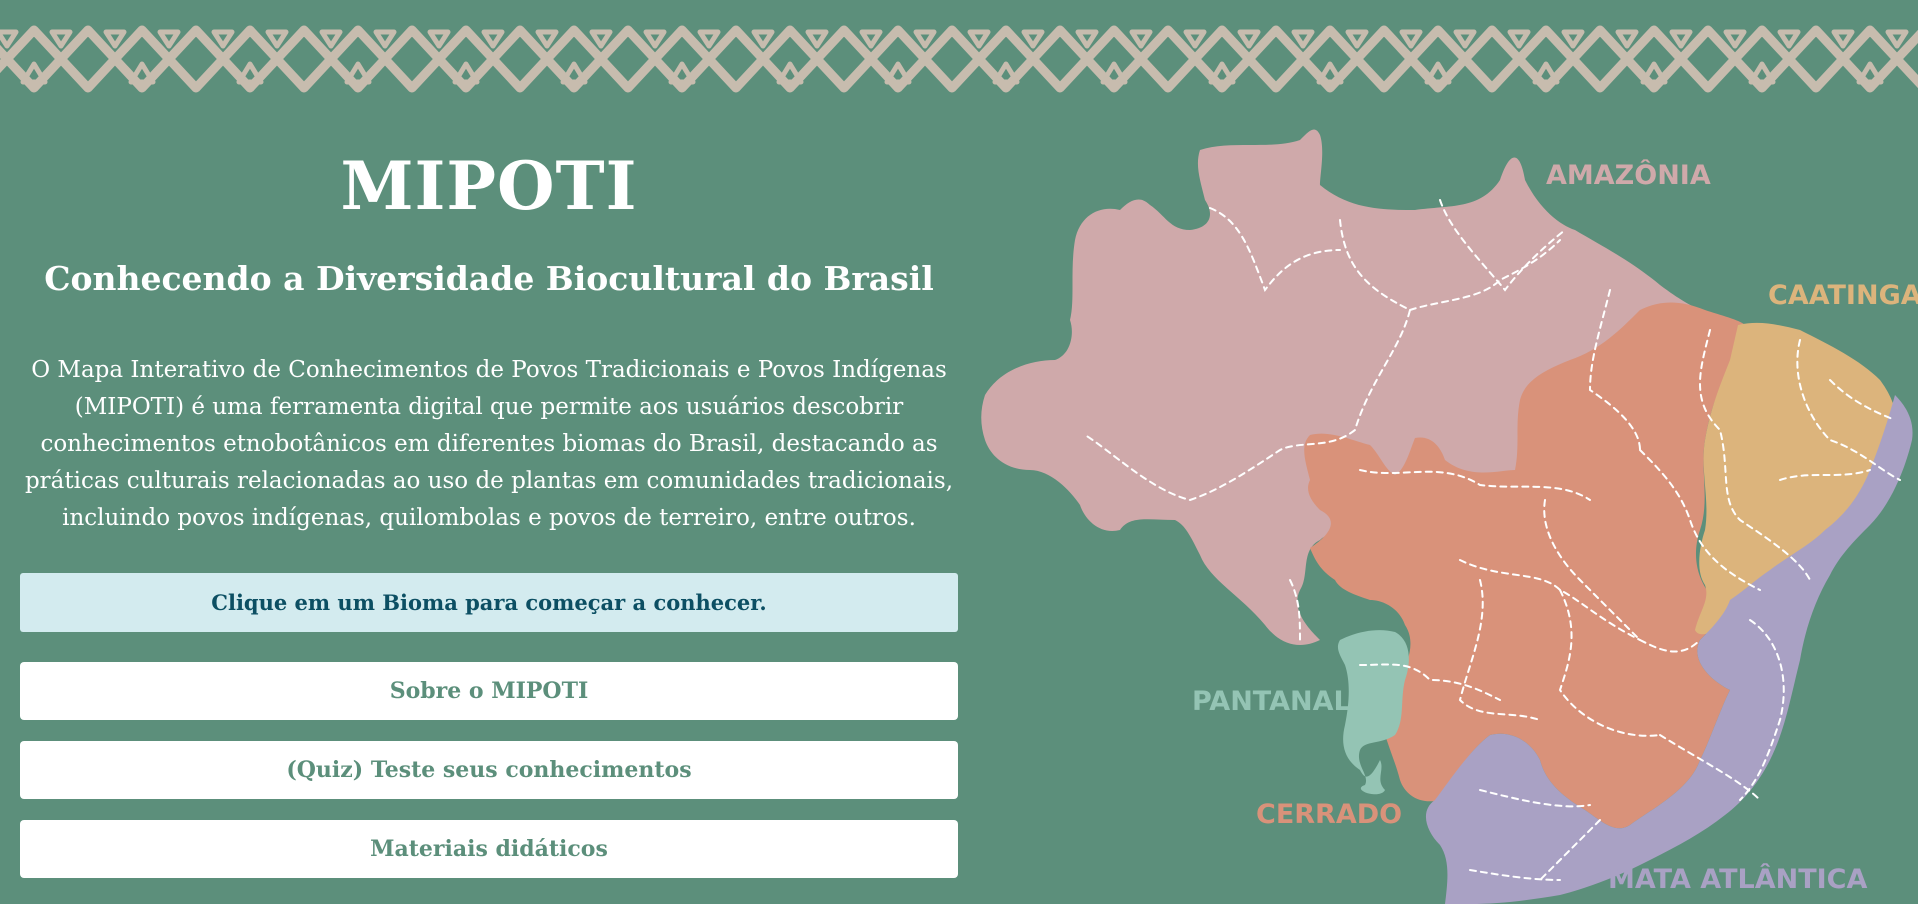  Describe the element at coordinates (959, 59) in the screenshot. I see `tribal-pattern-banner` at that location.